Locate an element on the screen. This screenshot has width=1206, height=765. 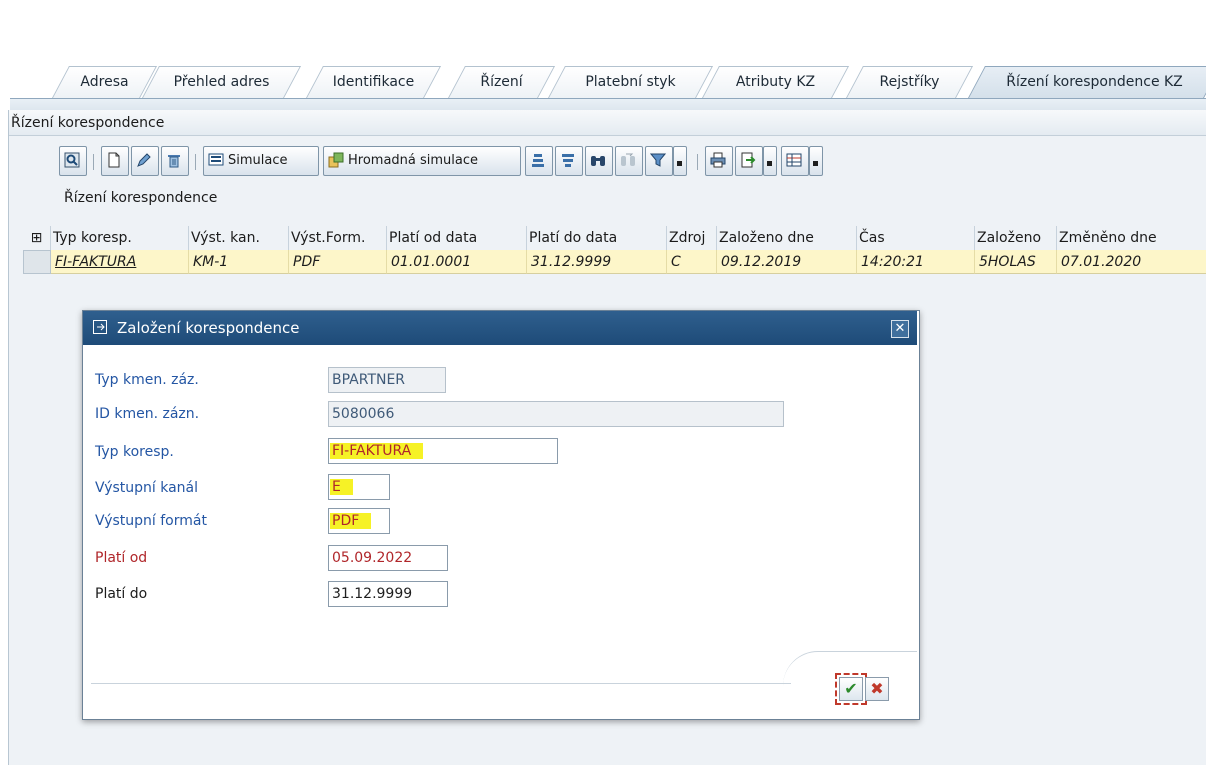
dialog-title-bar: Založení korespondence ✕ is located at coordinates (500, 328).